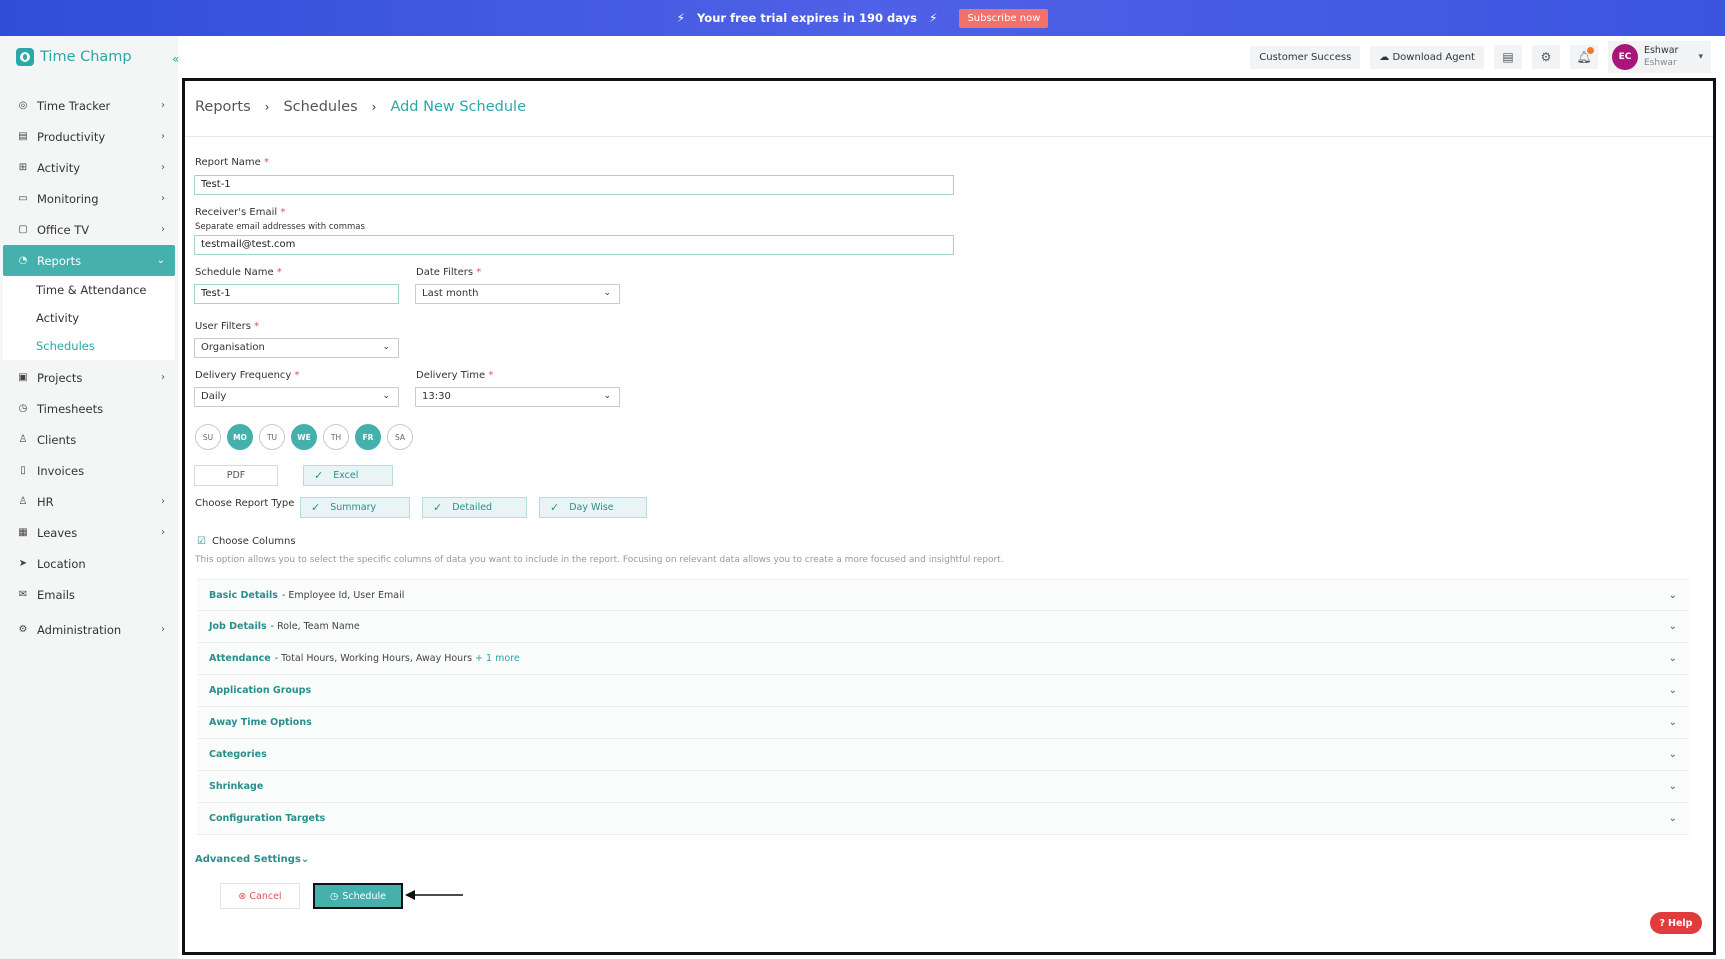 The width and height of the screenshot is (1725, 959). What do you see at coordinates (517, 397) in the screenshot?
I see `delivery-time-select: 13:30 ⌄` at bounding box center [517, 397].